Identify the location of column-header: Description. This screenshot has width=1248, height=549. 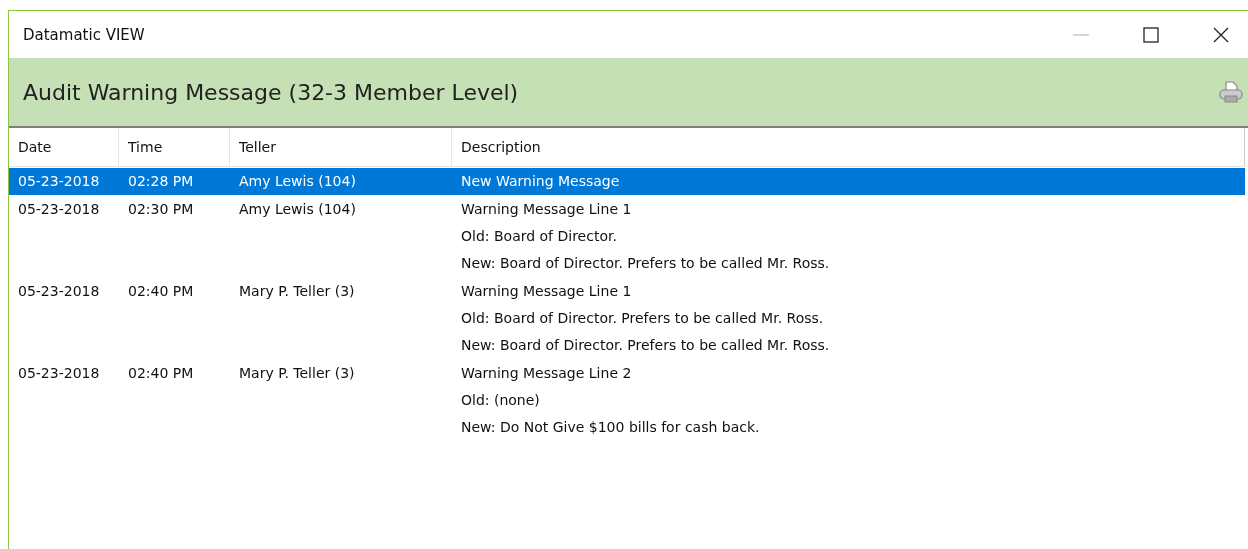
(848, 147).